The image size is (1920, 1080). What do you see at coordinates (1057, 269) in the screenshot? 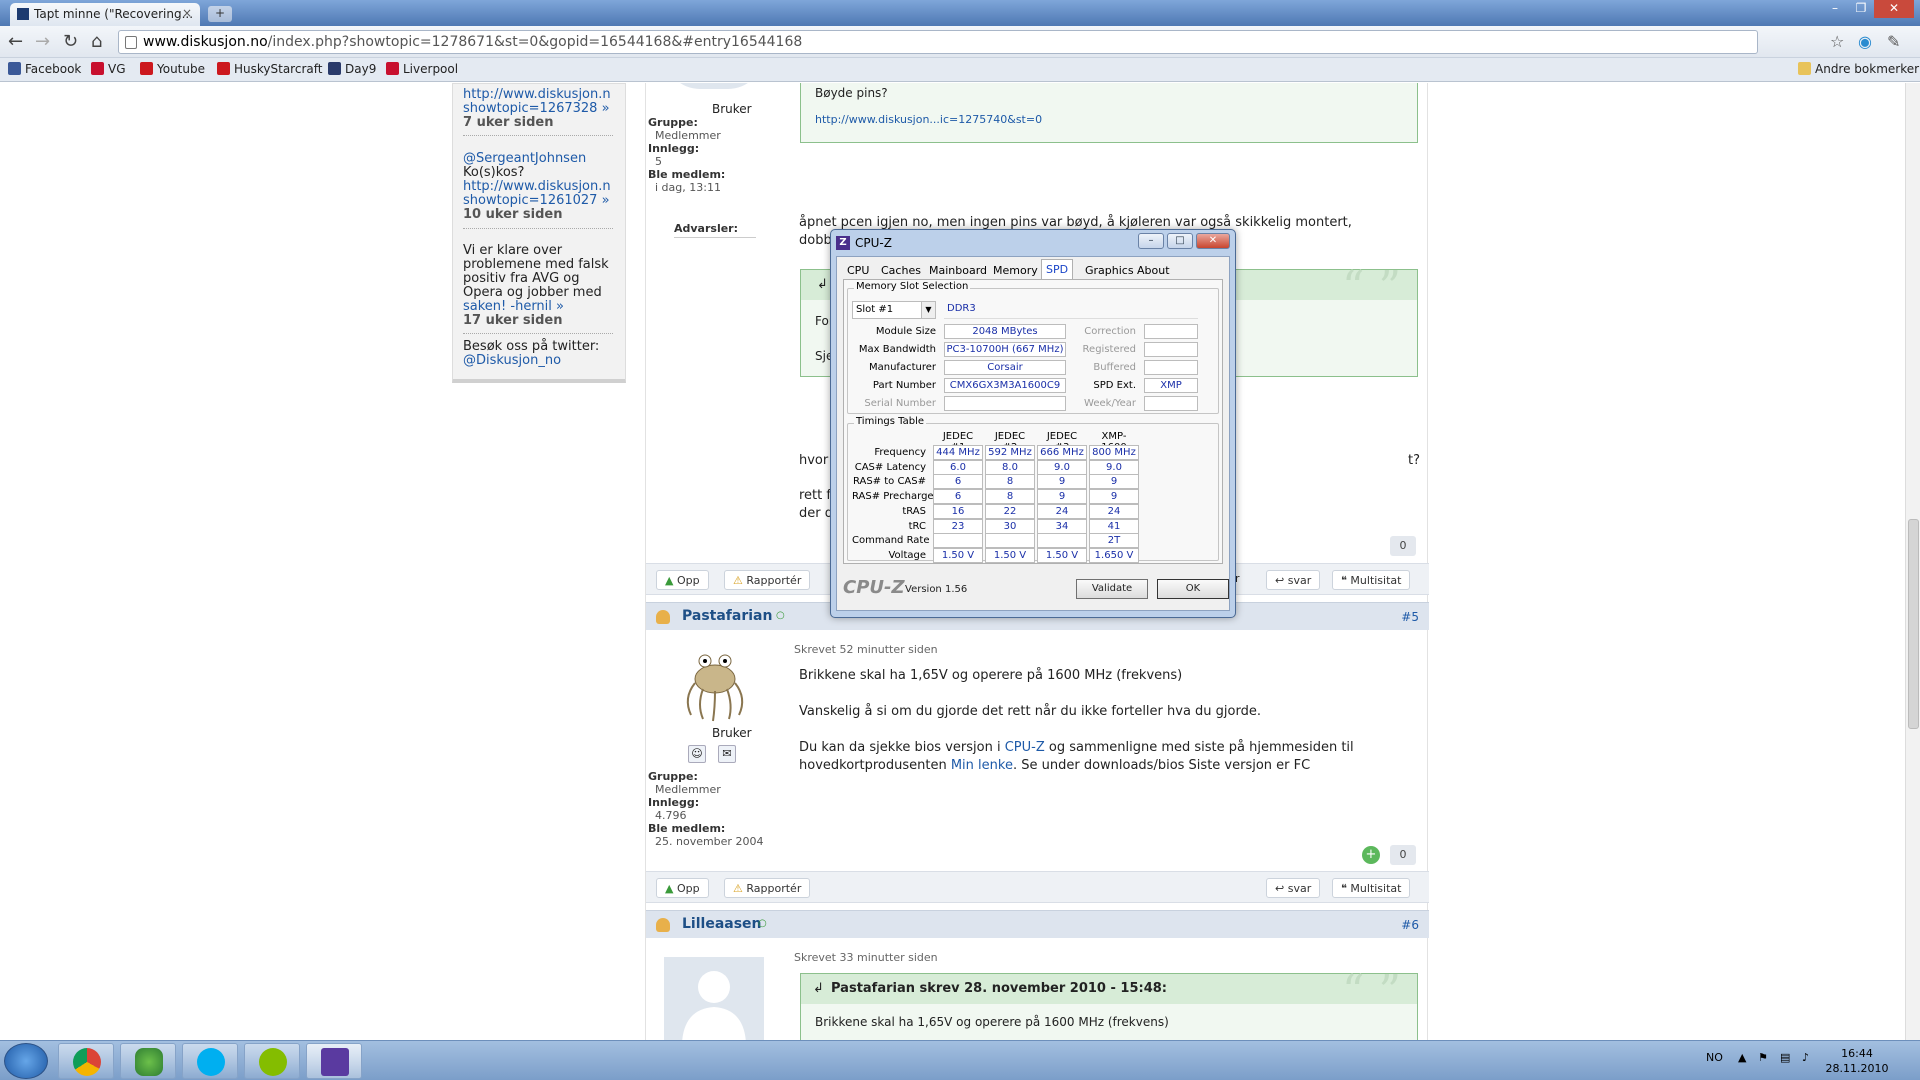
I see `tab-spd: SPD` at bounding box center [1057, 269].